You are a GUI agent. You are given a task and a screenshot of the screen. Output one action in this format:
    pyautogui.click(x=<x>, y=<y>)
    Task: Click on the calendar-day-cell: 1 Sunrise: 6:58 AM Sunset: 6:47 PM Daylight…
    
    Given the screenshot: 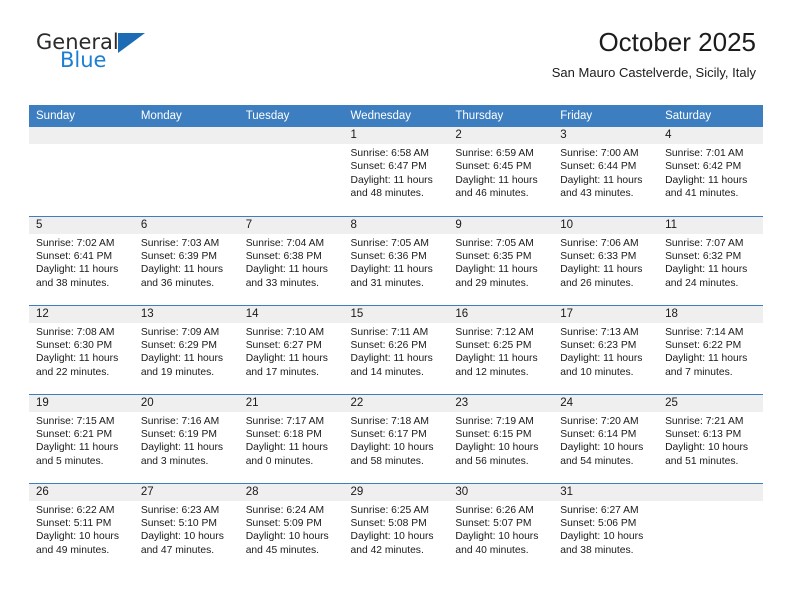 What is the action you would take?
    pyautogui.click(x=396, y=171)
    